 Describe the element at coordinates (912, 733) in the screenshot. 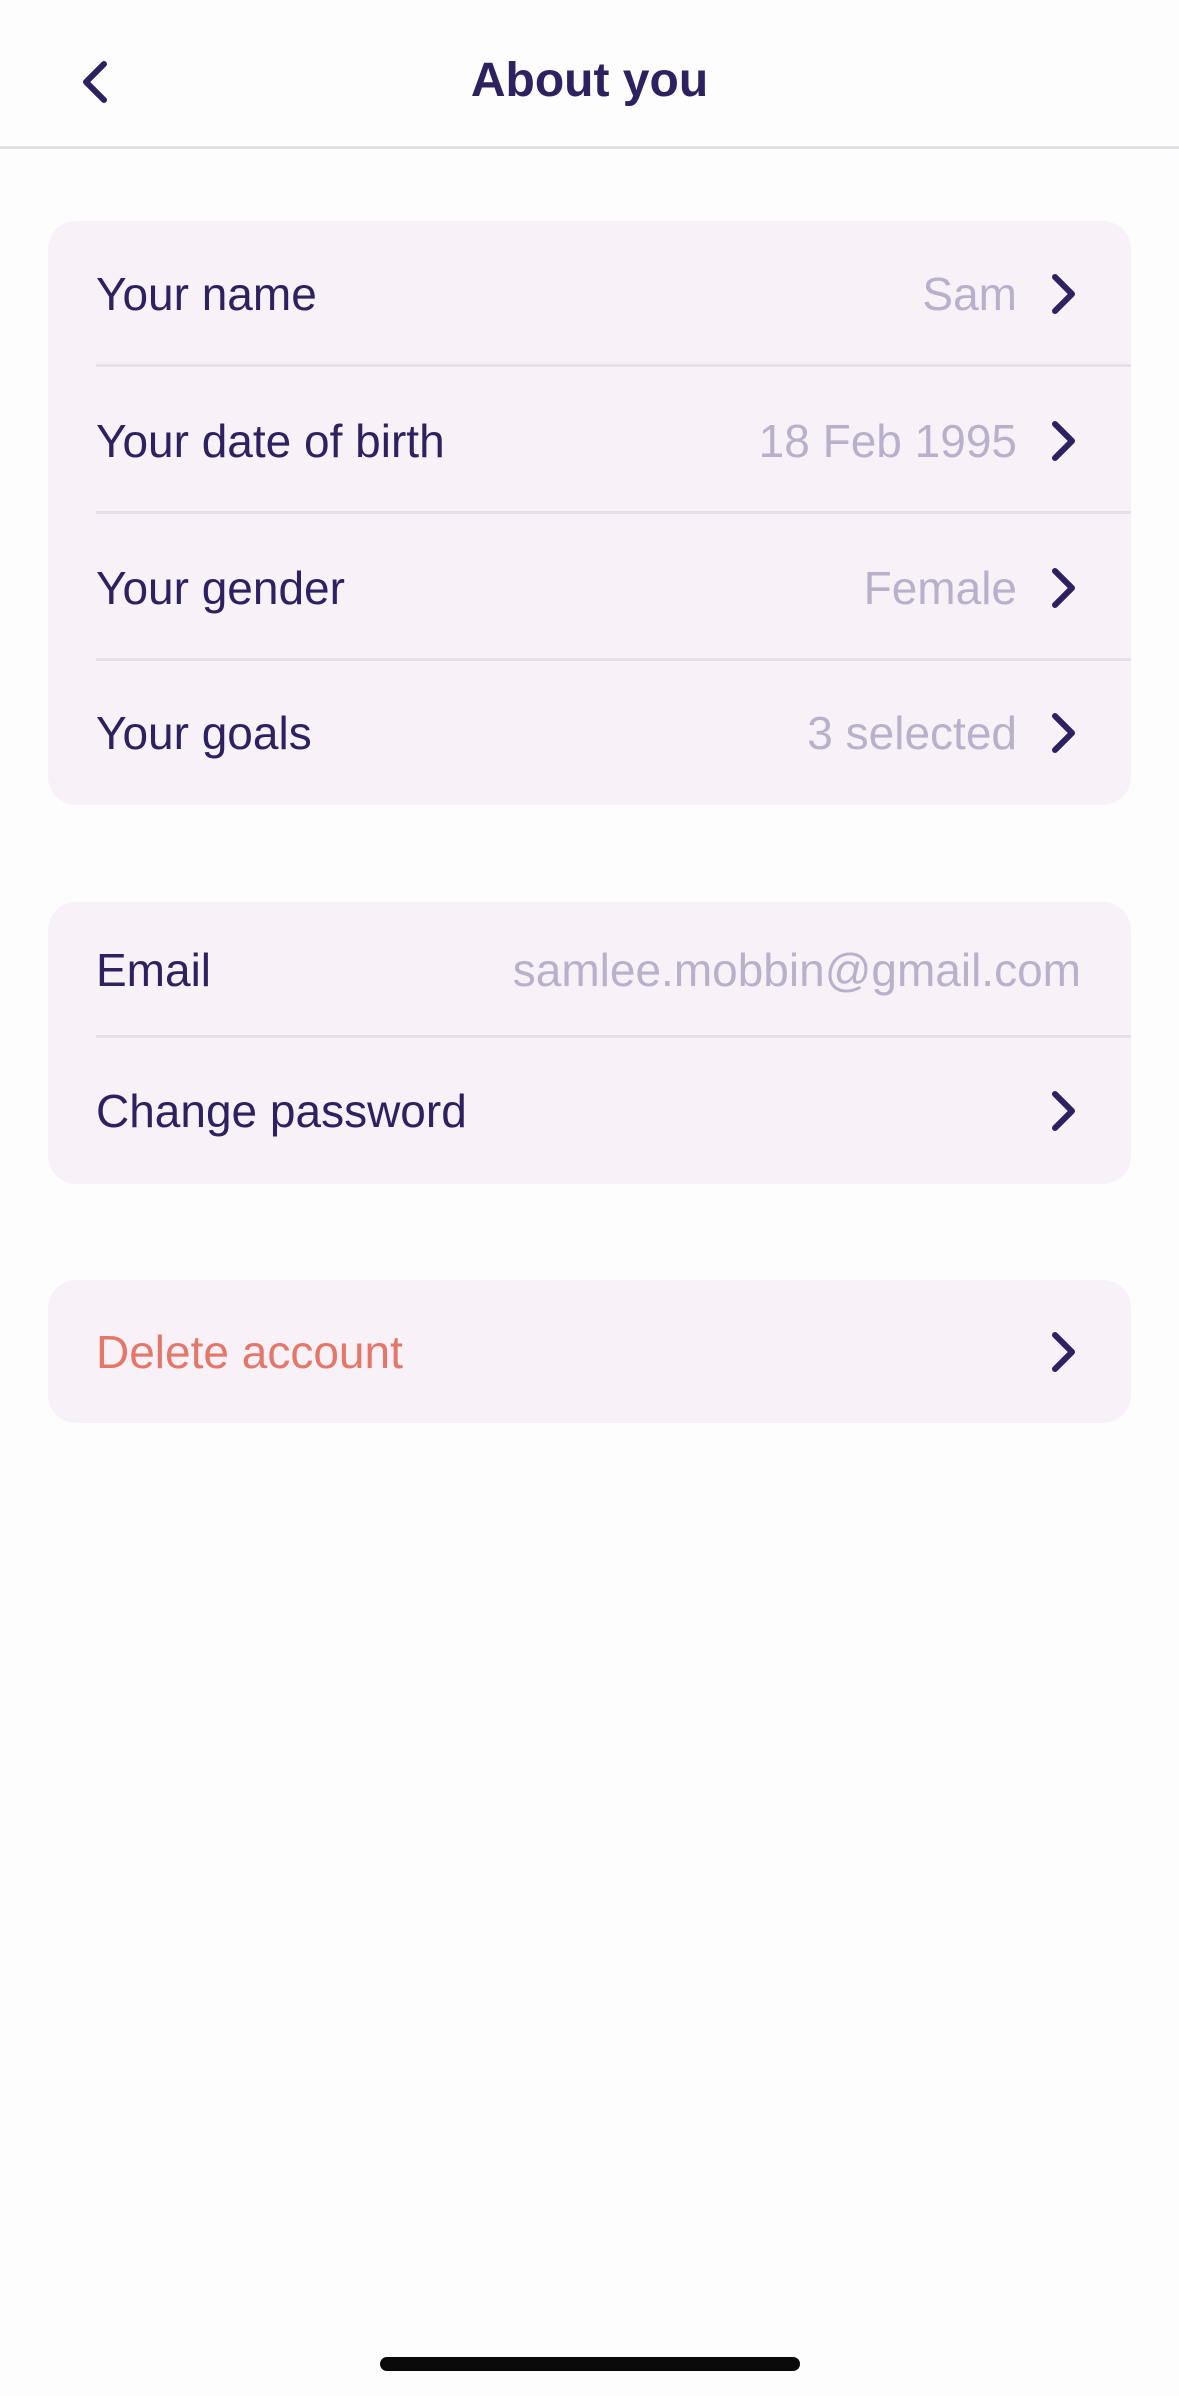

I see `goals-value: 3 selected` at that location.